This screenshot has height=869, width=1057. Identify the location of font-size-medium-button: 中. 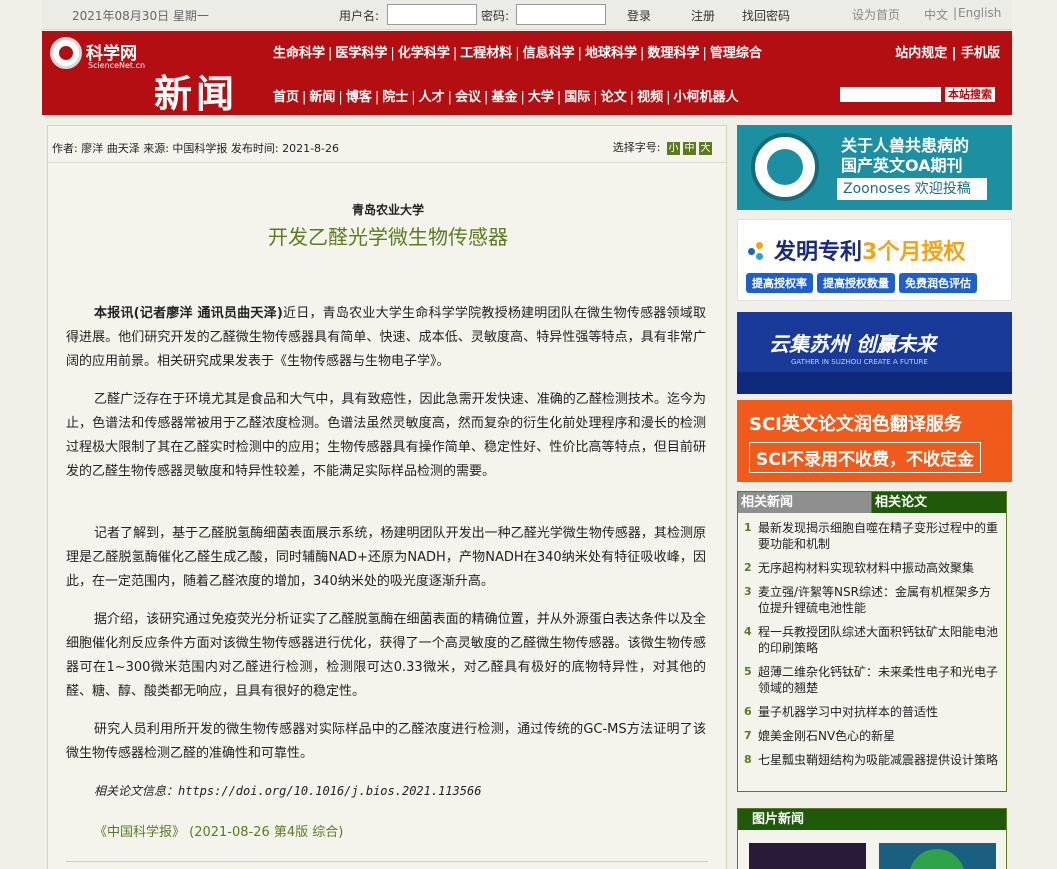
(689, 148).